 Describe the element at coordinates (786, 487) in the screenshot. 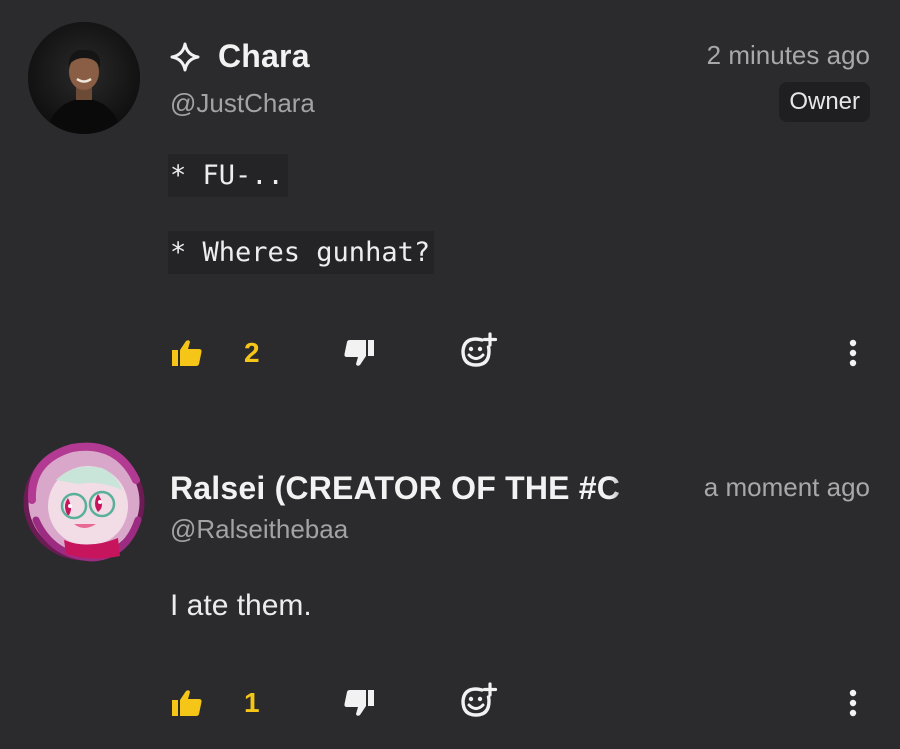

I see `timestamp: a moment ago` at that location.